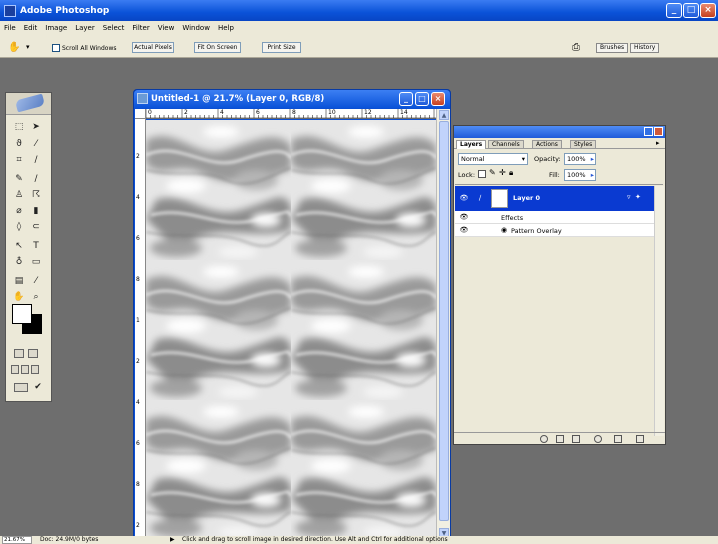 This screenshot has width=718, height=544. I want to click on jump-to-imageready-button, so click(21, 387).